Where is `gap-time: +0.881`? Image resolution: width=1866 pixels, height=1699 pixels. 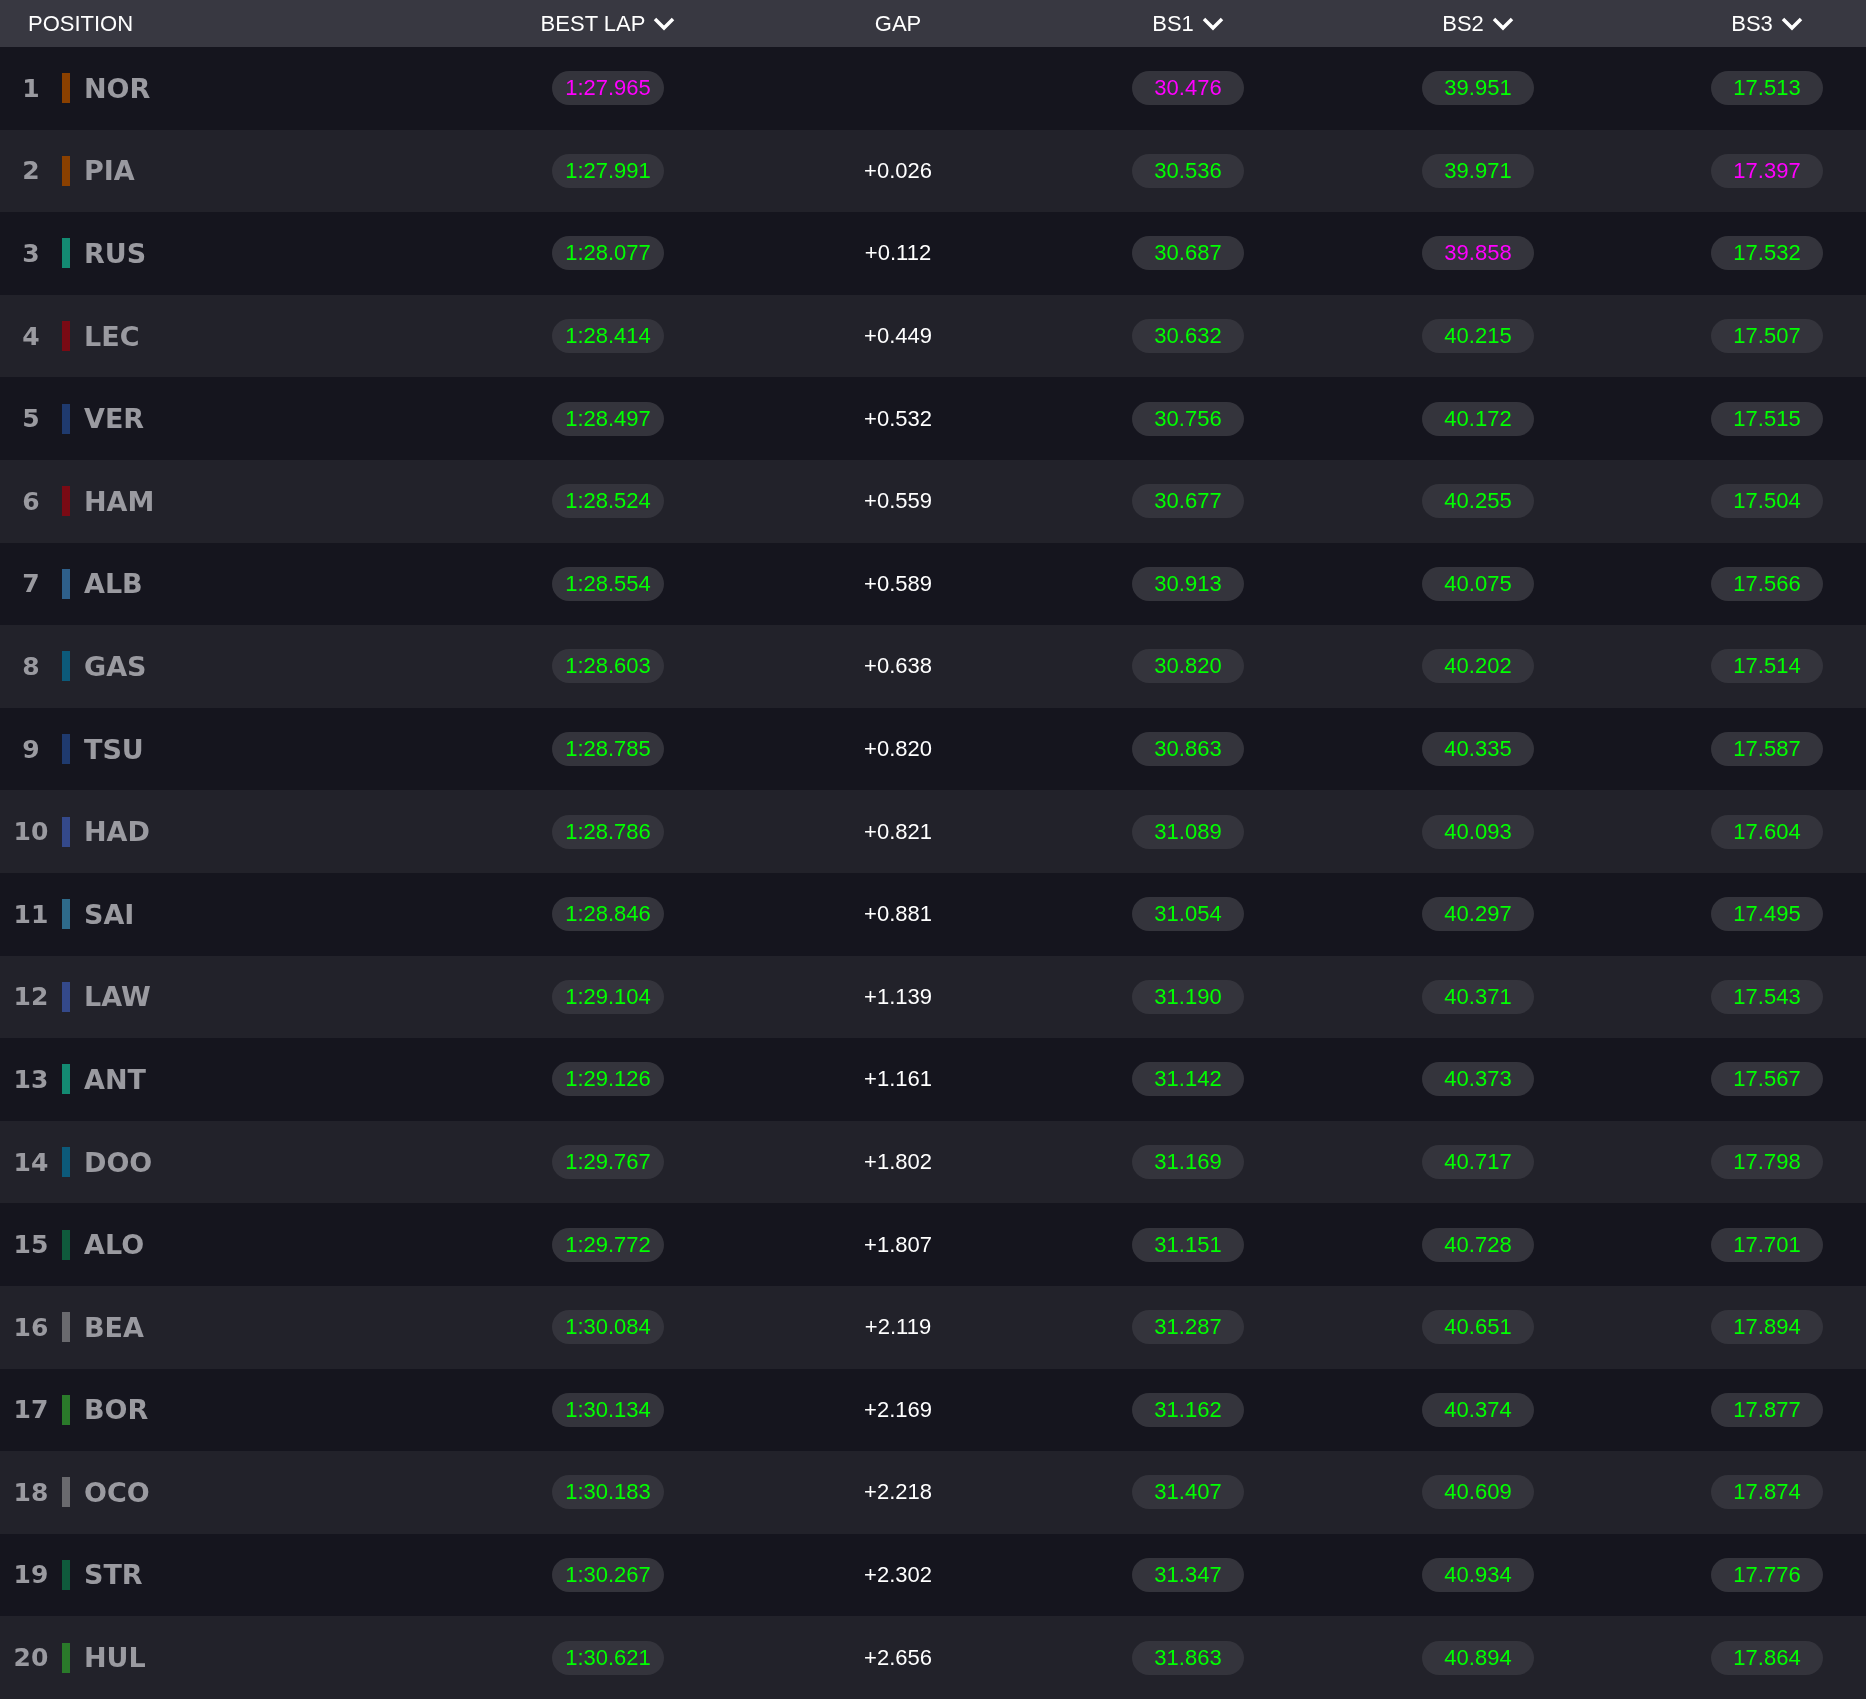 gap-time: +0.881 is located at coordinates (898, 914).